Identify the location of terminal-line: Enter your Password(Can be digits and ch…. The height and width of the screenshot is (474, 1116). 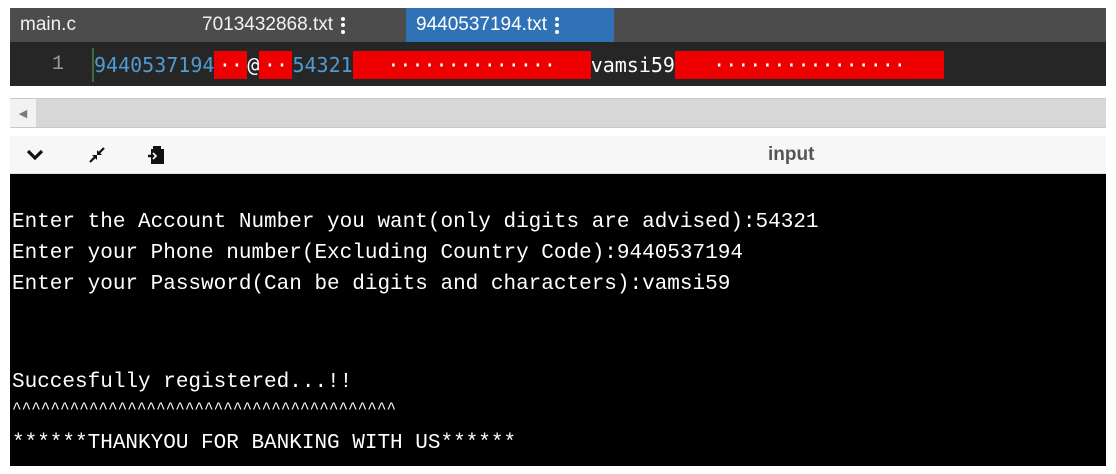
(371, 284).